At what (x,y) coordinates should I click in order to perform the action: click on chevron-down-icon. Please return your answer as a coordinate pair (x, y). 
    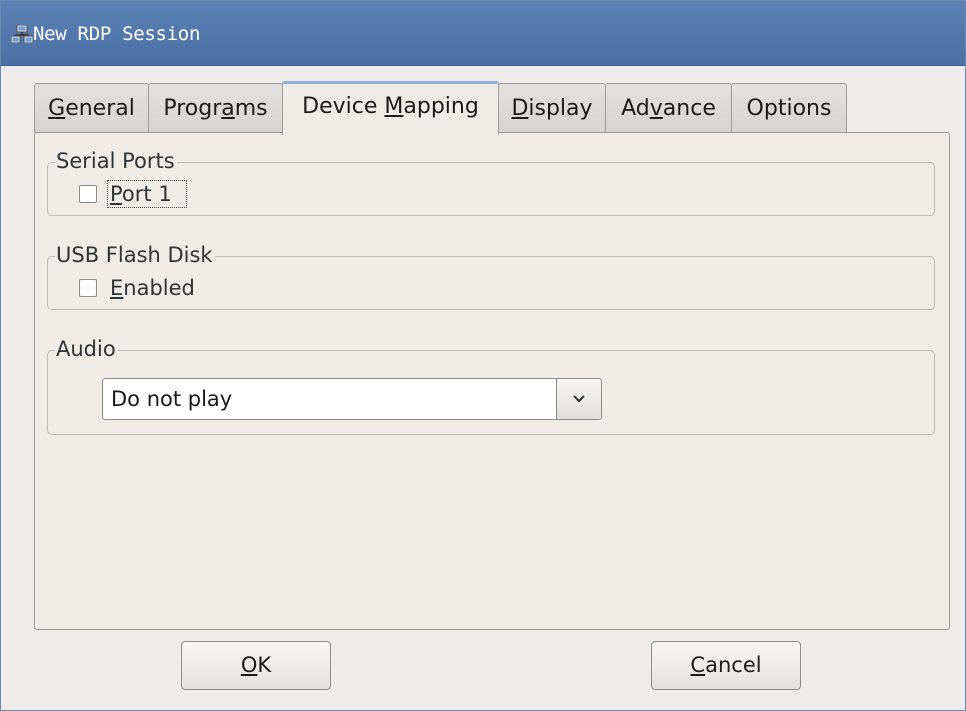
    Looking at the image, I should click on (579, 399).